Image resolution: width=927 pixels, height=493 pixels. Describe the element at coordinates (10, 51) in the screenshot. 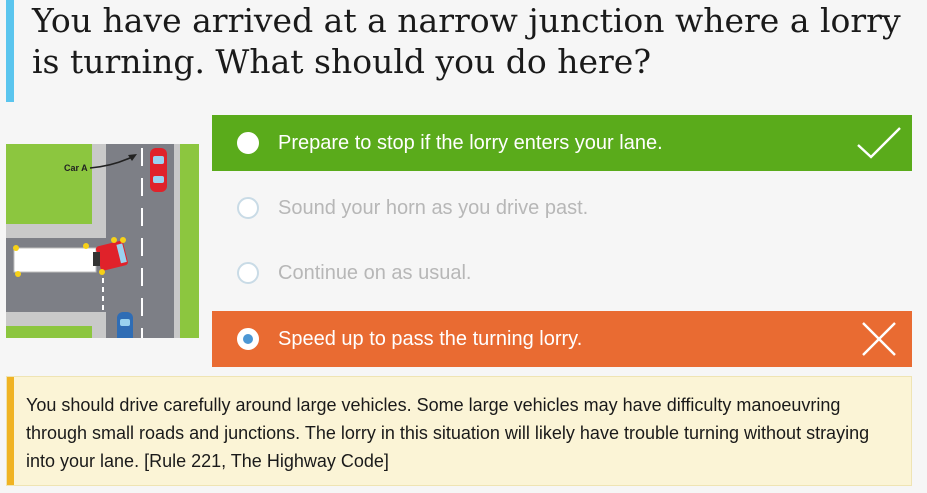

I see `question-accent-bar` at that location.